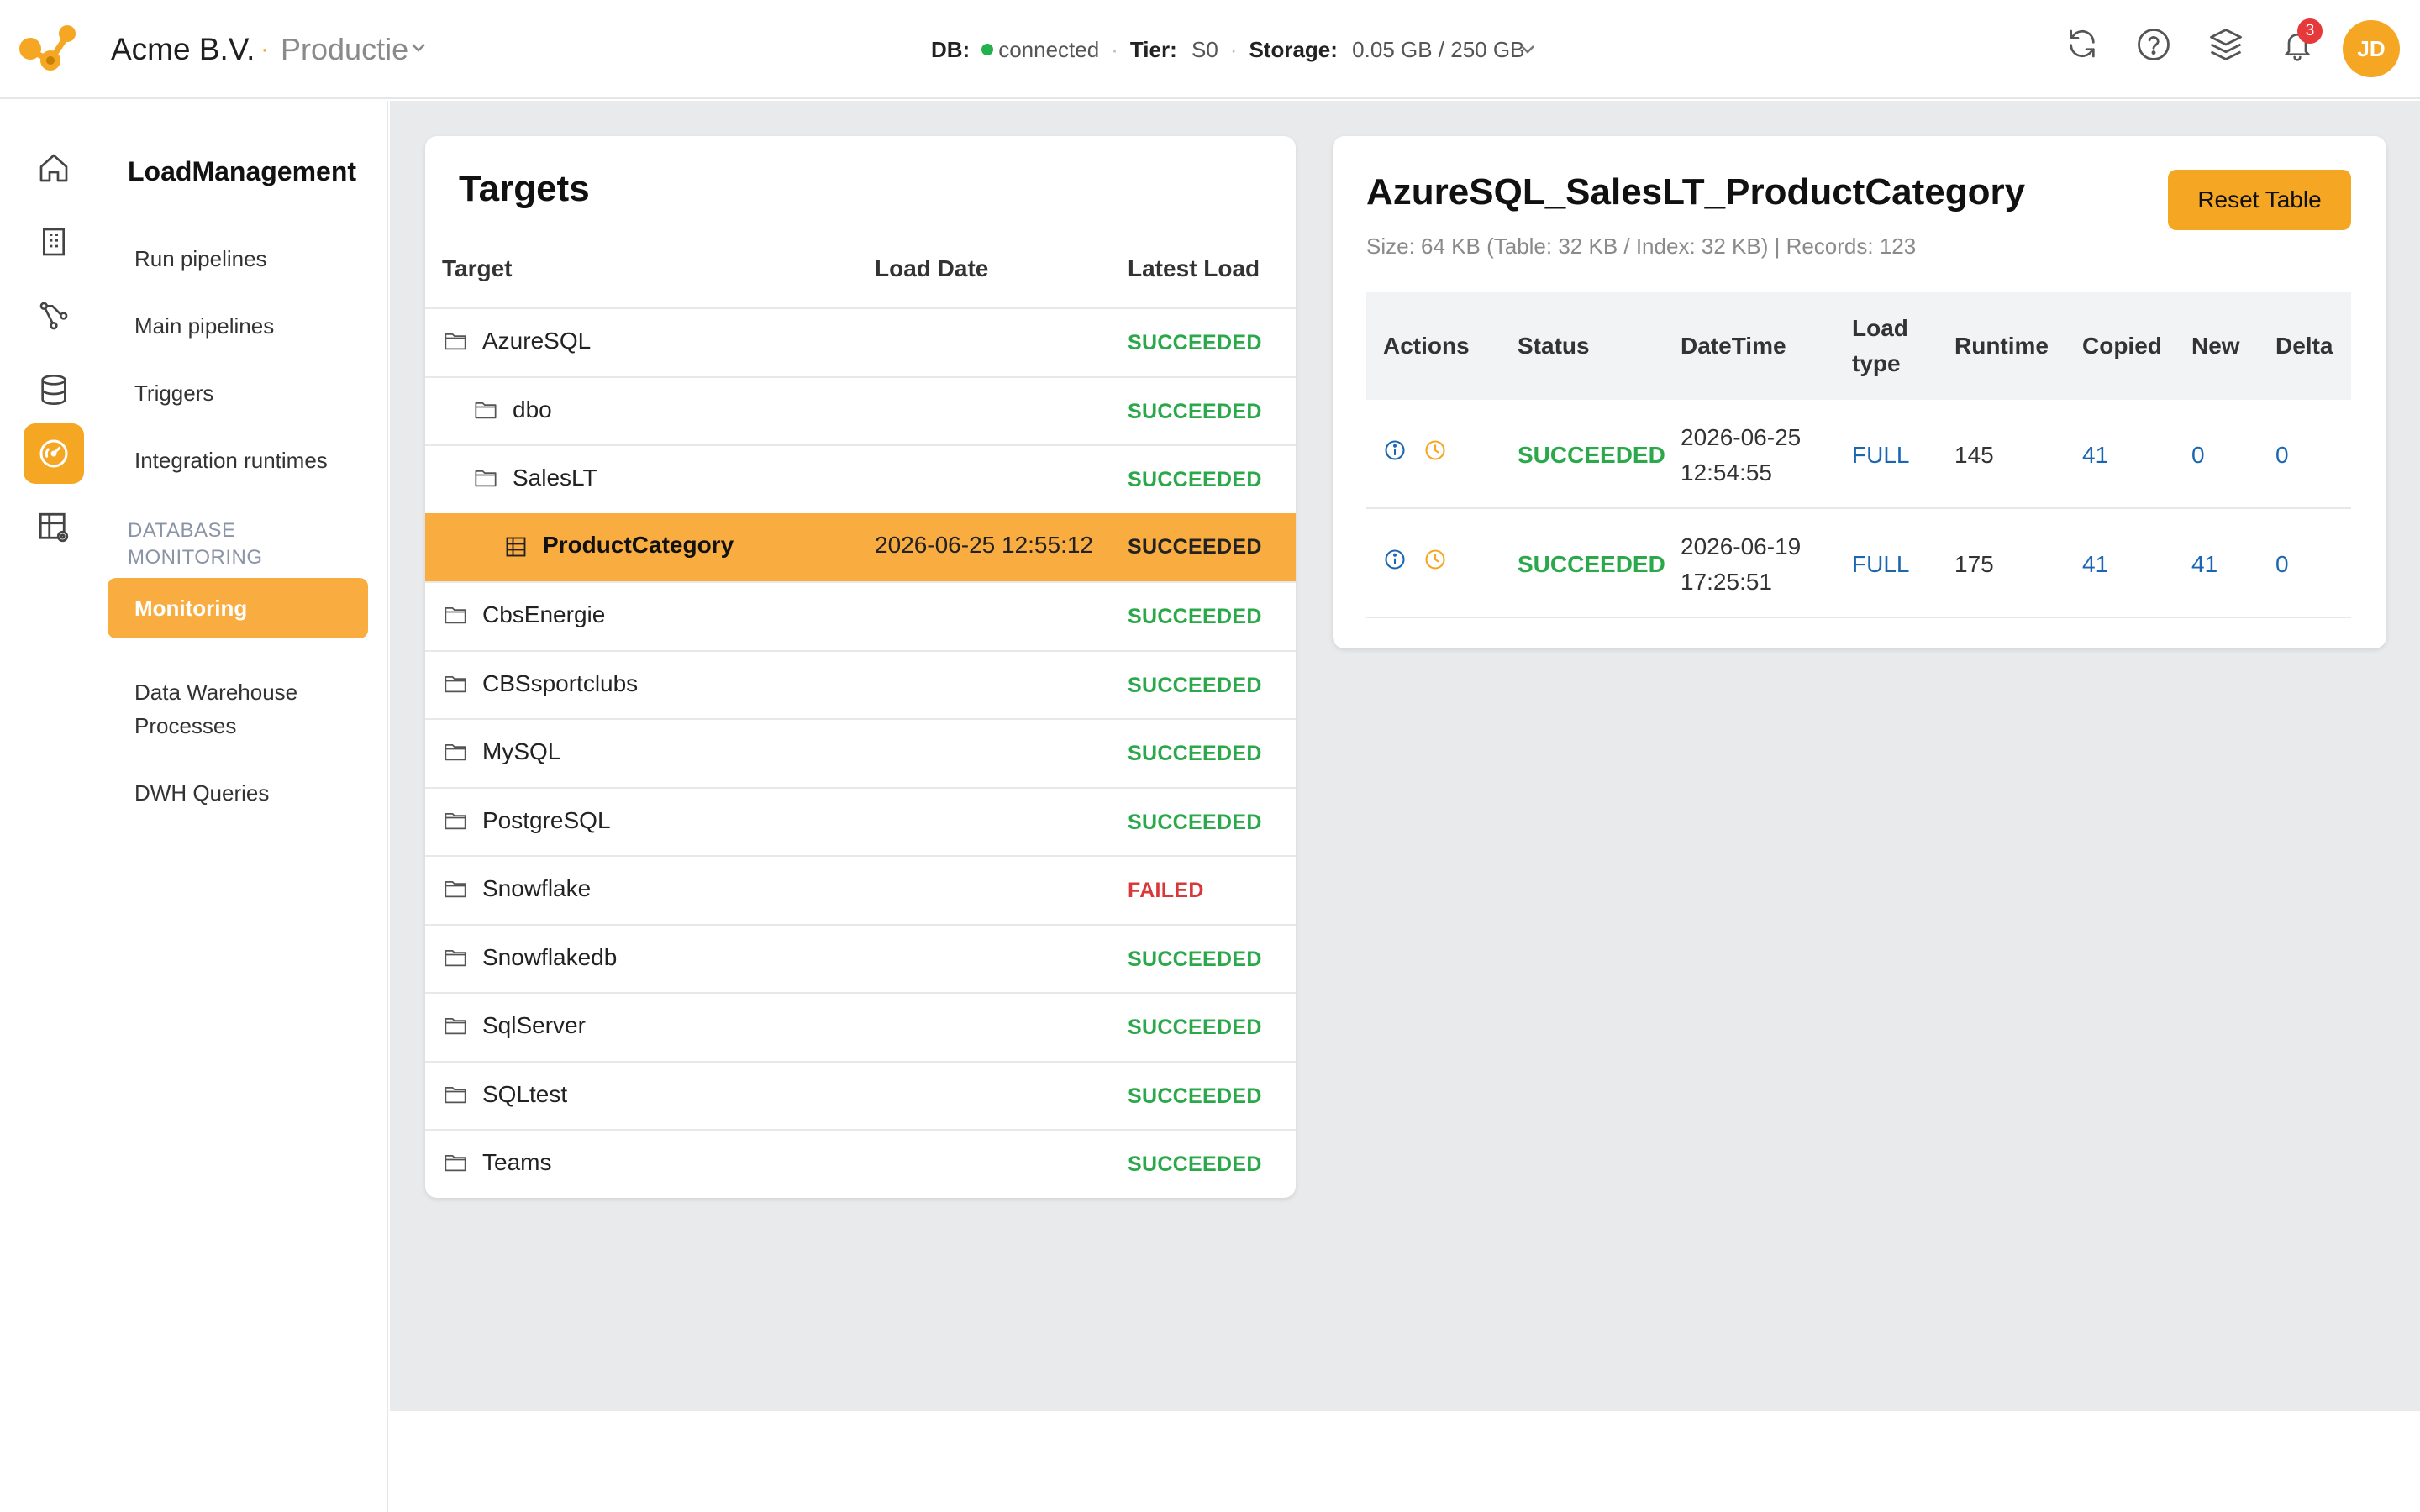 This screenshot has width=2420, height=1512. I want to click on notification-badge: 3, so click(2310, 31).